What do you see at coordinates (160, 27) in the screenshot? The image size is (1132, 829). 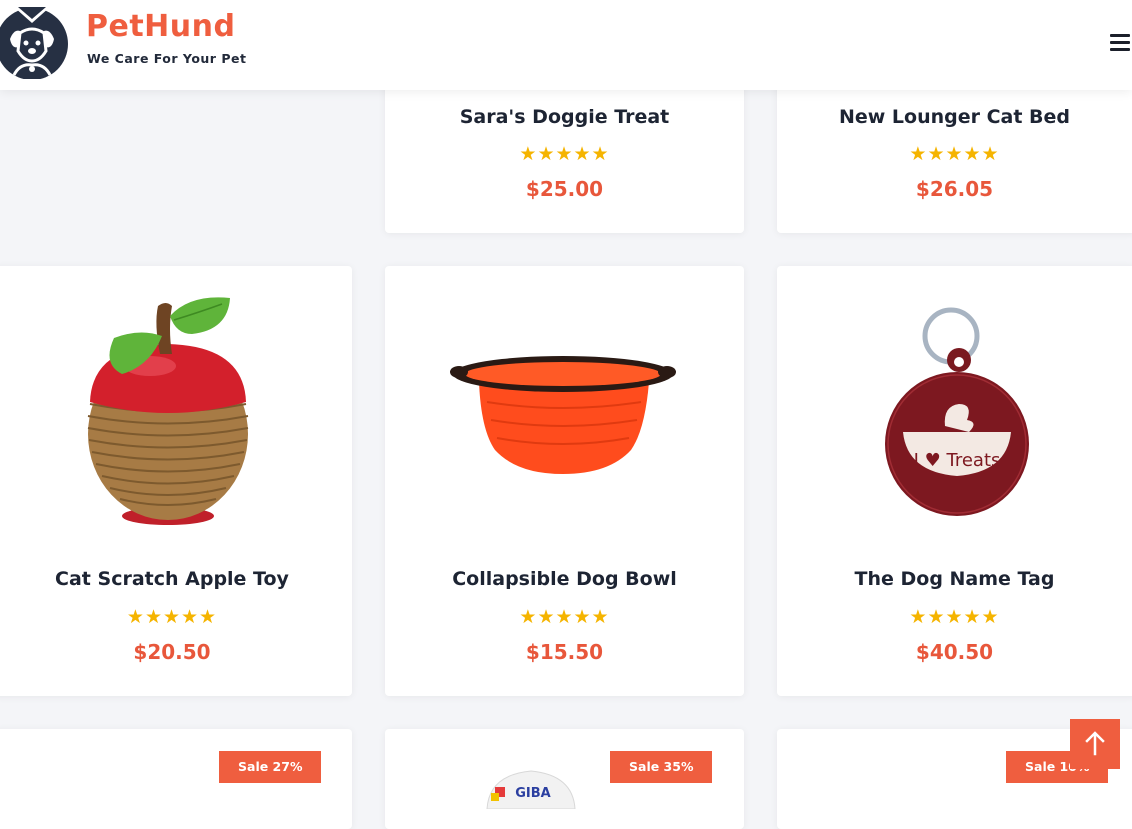 I see `brand-name: PetHund` at bounding box center [160, 27].